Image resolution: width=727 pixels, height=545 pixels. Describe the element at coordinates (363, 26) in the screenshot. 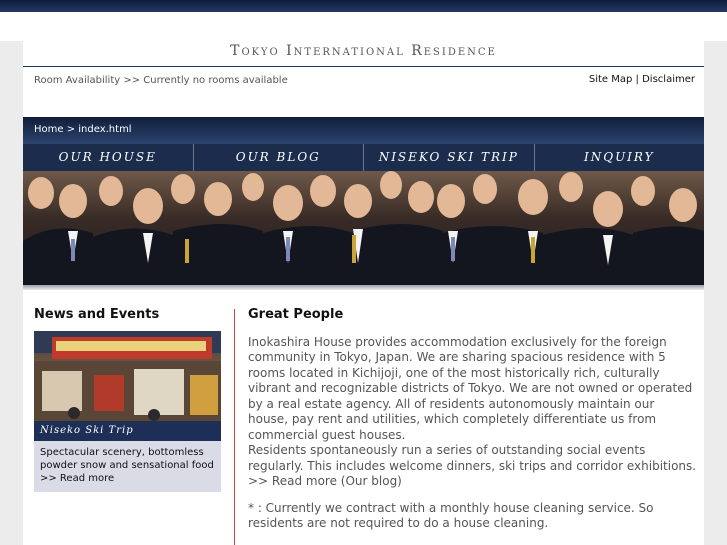

I see `top-strip` at that location.